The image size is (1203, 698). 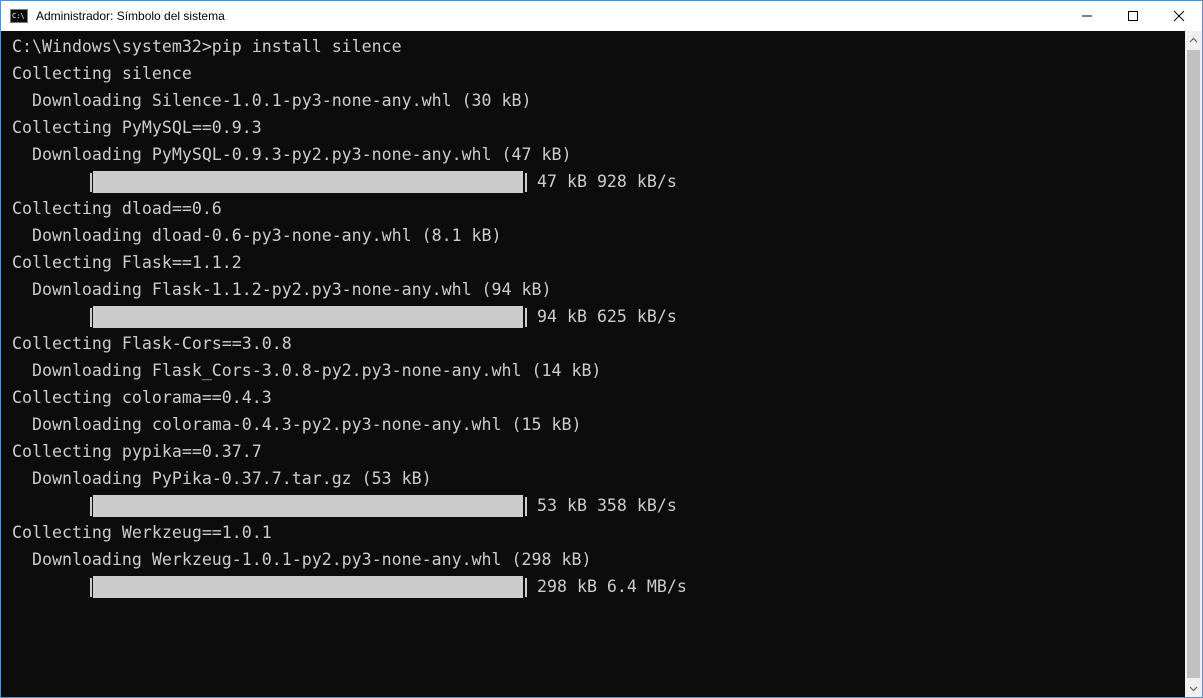 I want to click on scroll-down-button, so click(x=1193, y=688).